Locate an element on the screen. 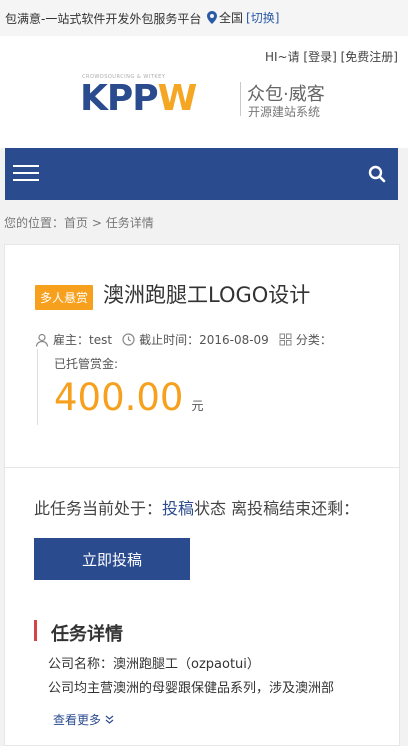  status-prefix: 此任务当前处于： is located at coordinates (98, 508).